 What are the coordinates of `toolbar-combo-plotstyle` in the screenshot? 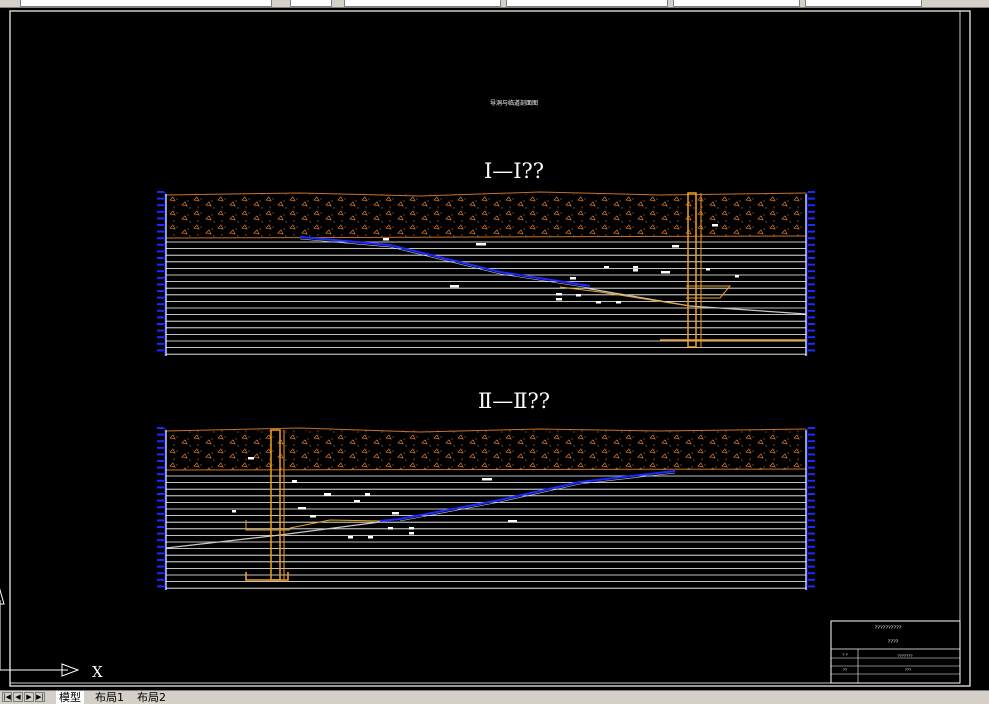 It's located at (863, 3).